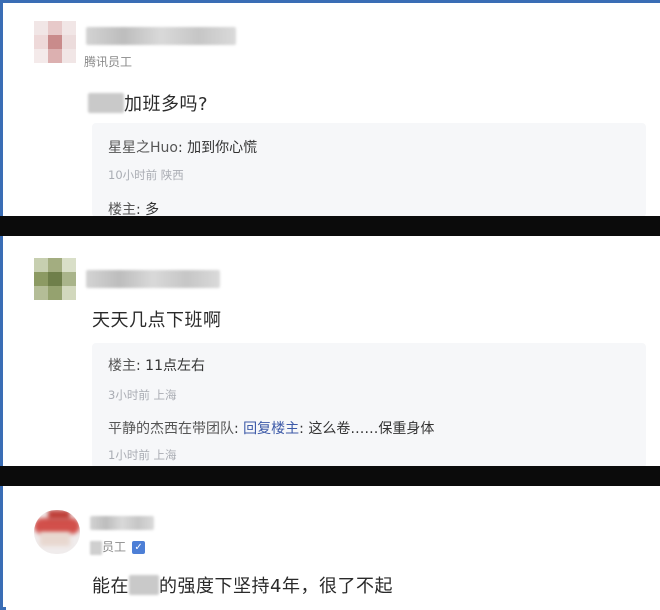 Image resolution: width=660 pixels, height=610 pixels. I want to click on user-title: 员工 ✓, so click(118, 546).